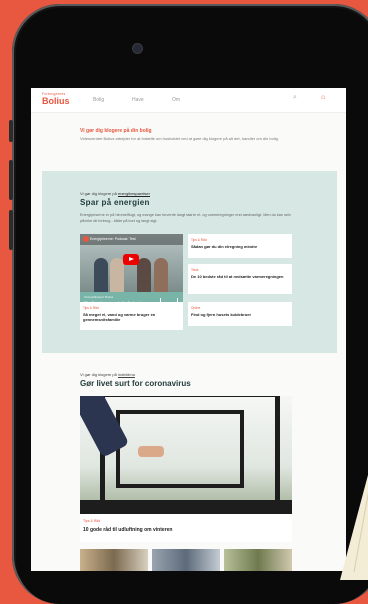 Image resolution: width=368 pixels, height=604 pixels. What do you see at coordinates (176, 100) in the screenshot?
I see `nav-item-om: Om` at bounding box center [176, 100].